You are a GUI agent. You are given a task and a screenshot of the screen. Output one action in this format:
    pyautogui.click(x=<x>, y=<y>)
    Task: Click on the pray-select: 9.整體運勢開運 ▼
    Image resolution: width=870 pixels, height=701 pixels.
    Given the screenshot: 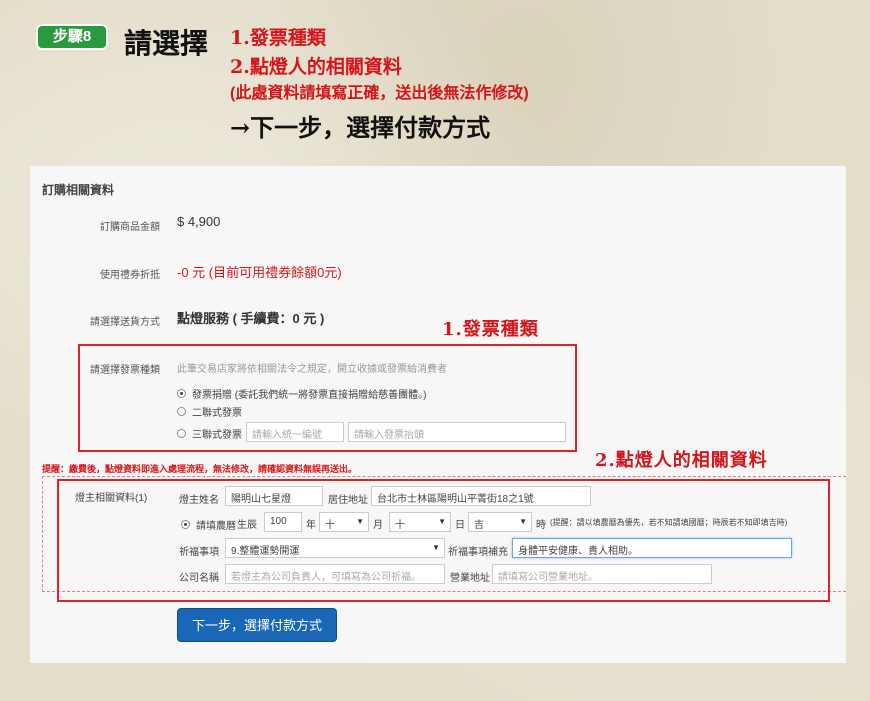 What is the action you would take?
    pyautogui.click(x=335, y=548)
    